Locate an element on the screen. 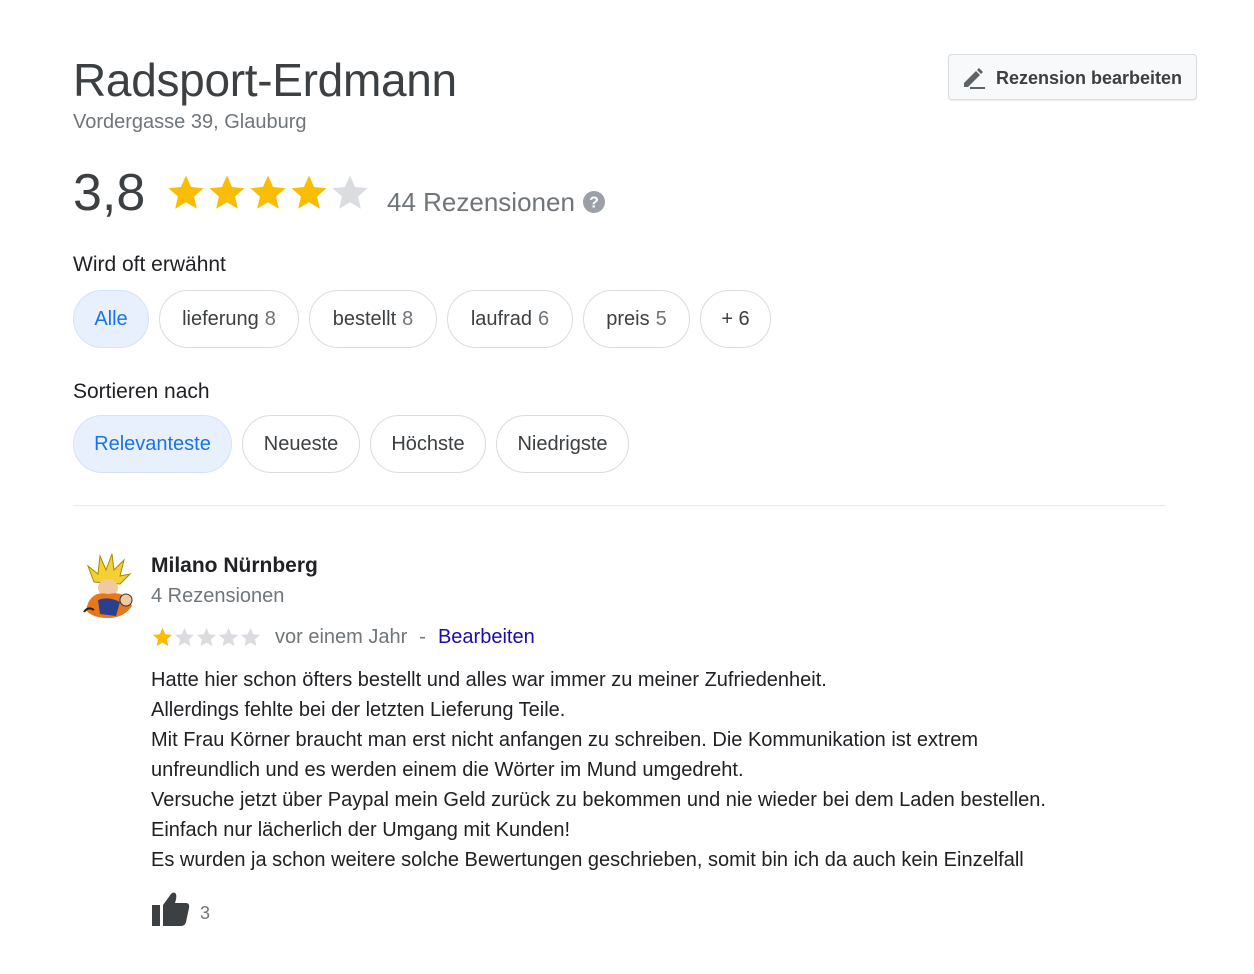 This screenshot has width=1254, height=974. sort-hoechste: Höchste is located at coordinates (428, 444).